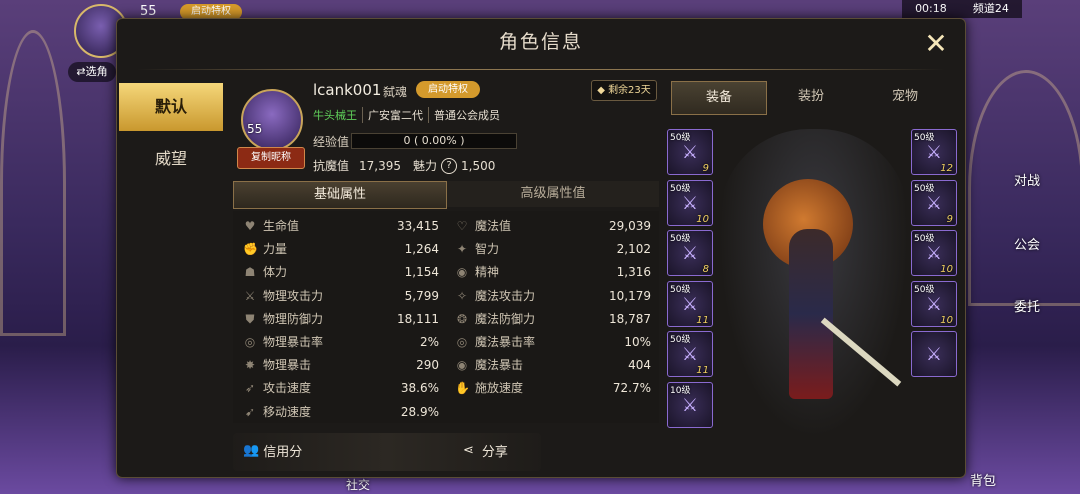  Describe the element at coordinates (905, 97) in the screenshot. I see `tab-pet: 宠物` at that location.